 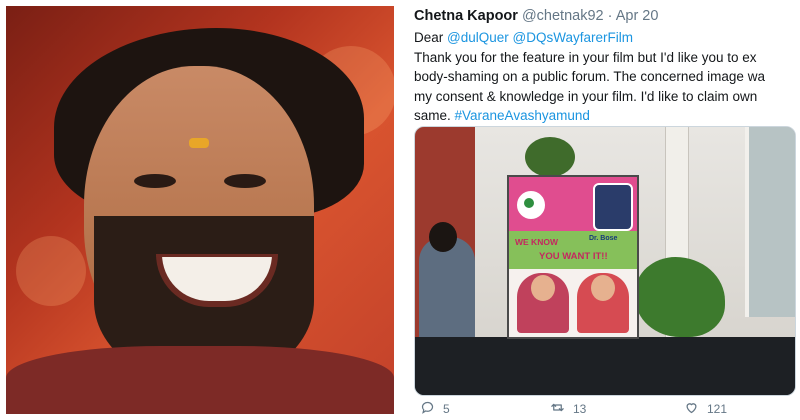 I want to click on tweet-date: Apr 20, so click(x=637, y=16).